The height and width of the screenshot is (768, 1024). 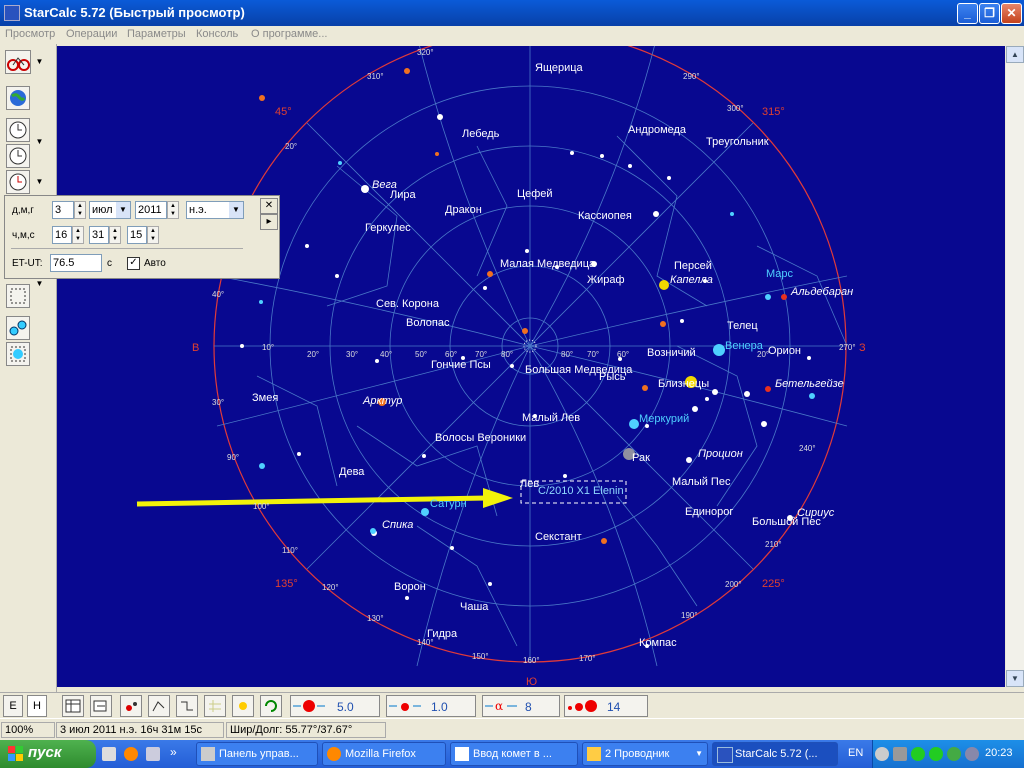 What do you see at coordinates (18, 328) in the screenshot?
I see `link-icon` at bounding box center [18, 328].